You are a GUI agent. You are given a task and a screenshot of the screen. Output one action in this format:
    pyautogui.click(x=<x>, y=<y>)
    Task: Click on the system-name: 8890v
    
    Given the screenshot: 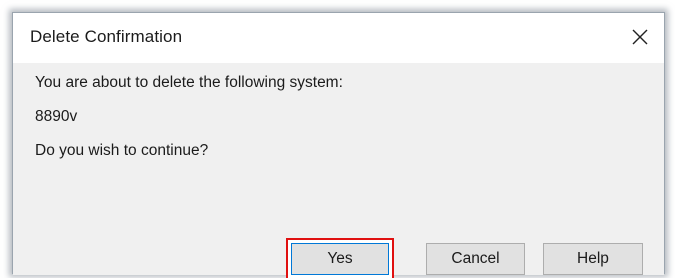 What is the action you would take?
    pyautogui.click(x=56, y=116)
    